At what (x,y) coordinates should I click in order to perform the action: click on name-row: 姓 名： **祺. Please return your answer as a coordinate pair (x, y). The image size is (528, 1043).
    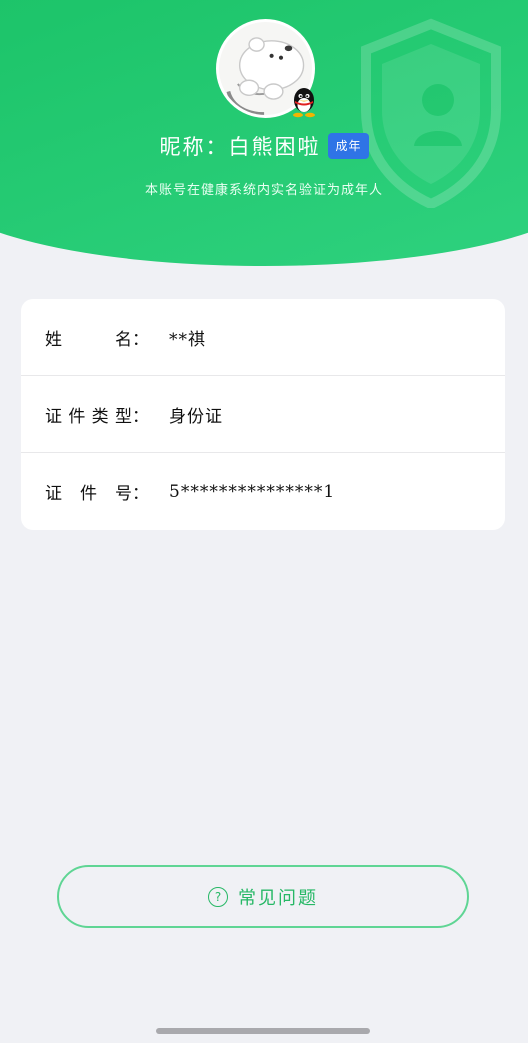
    Looking at the image, I should click on (263, 337).